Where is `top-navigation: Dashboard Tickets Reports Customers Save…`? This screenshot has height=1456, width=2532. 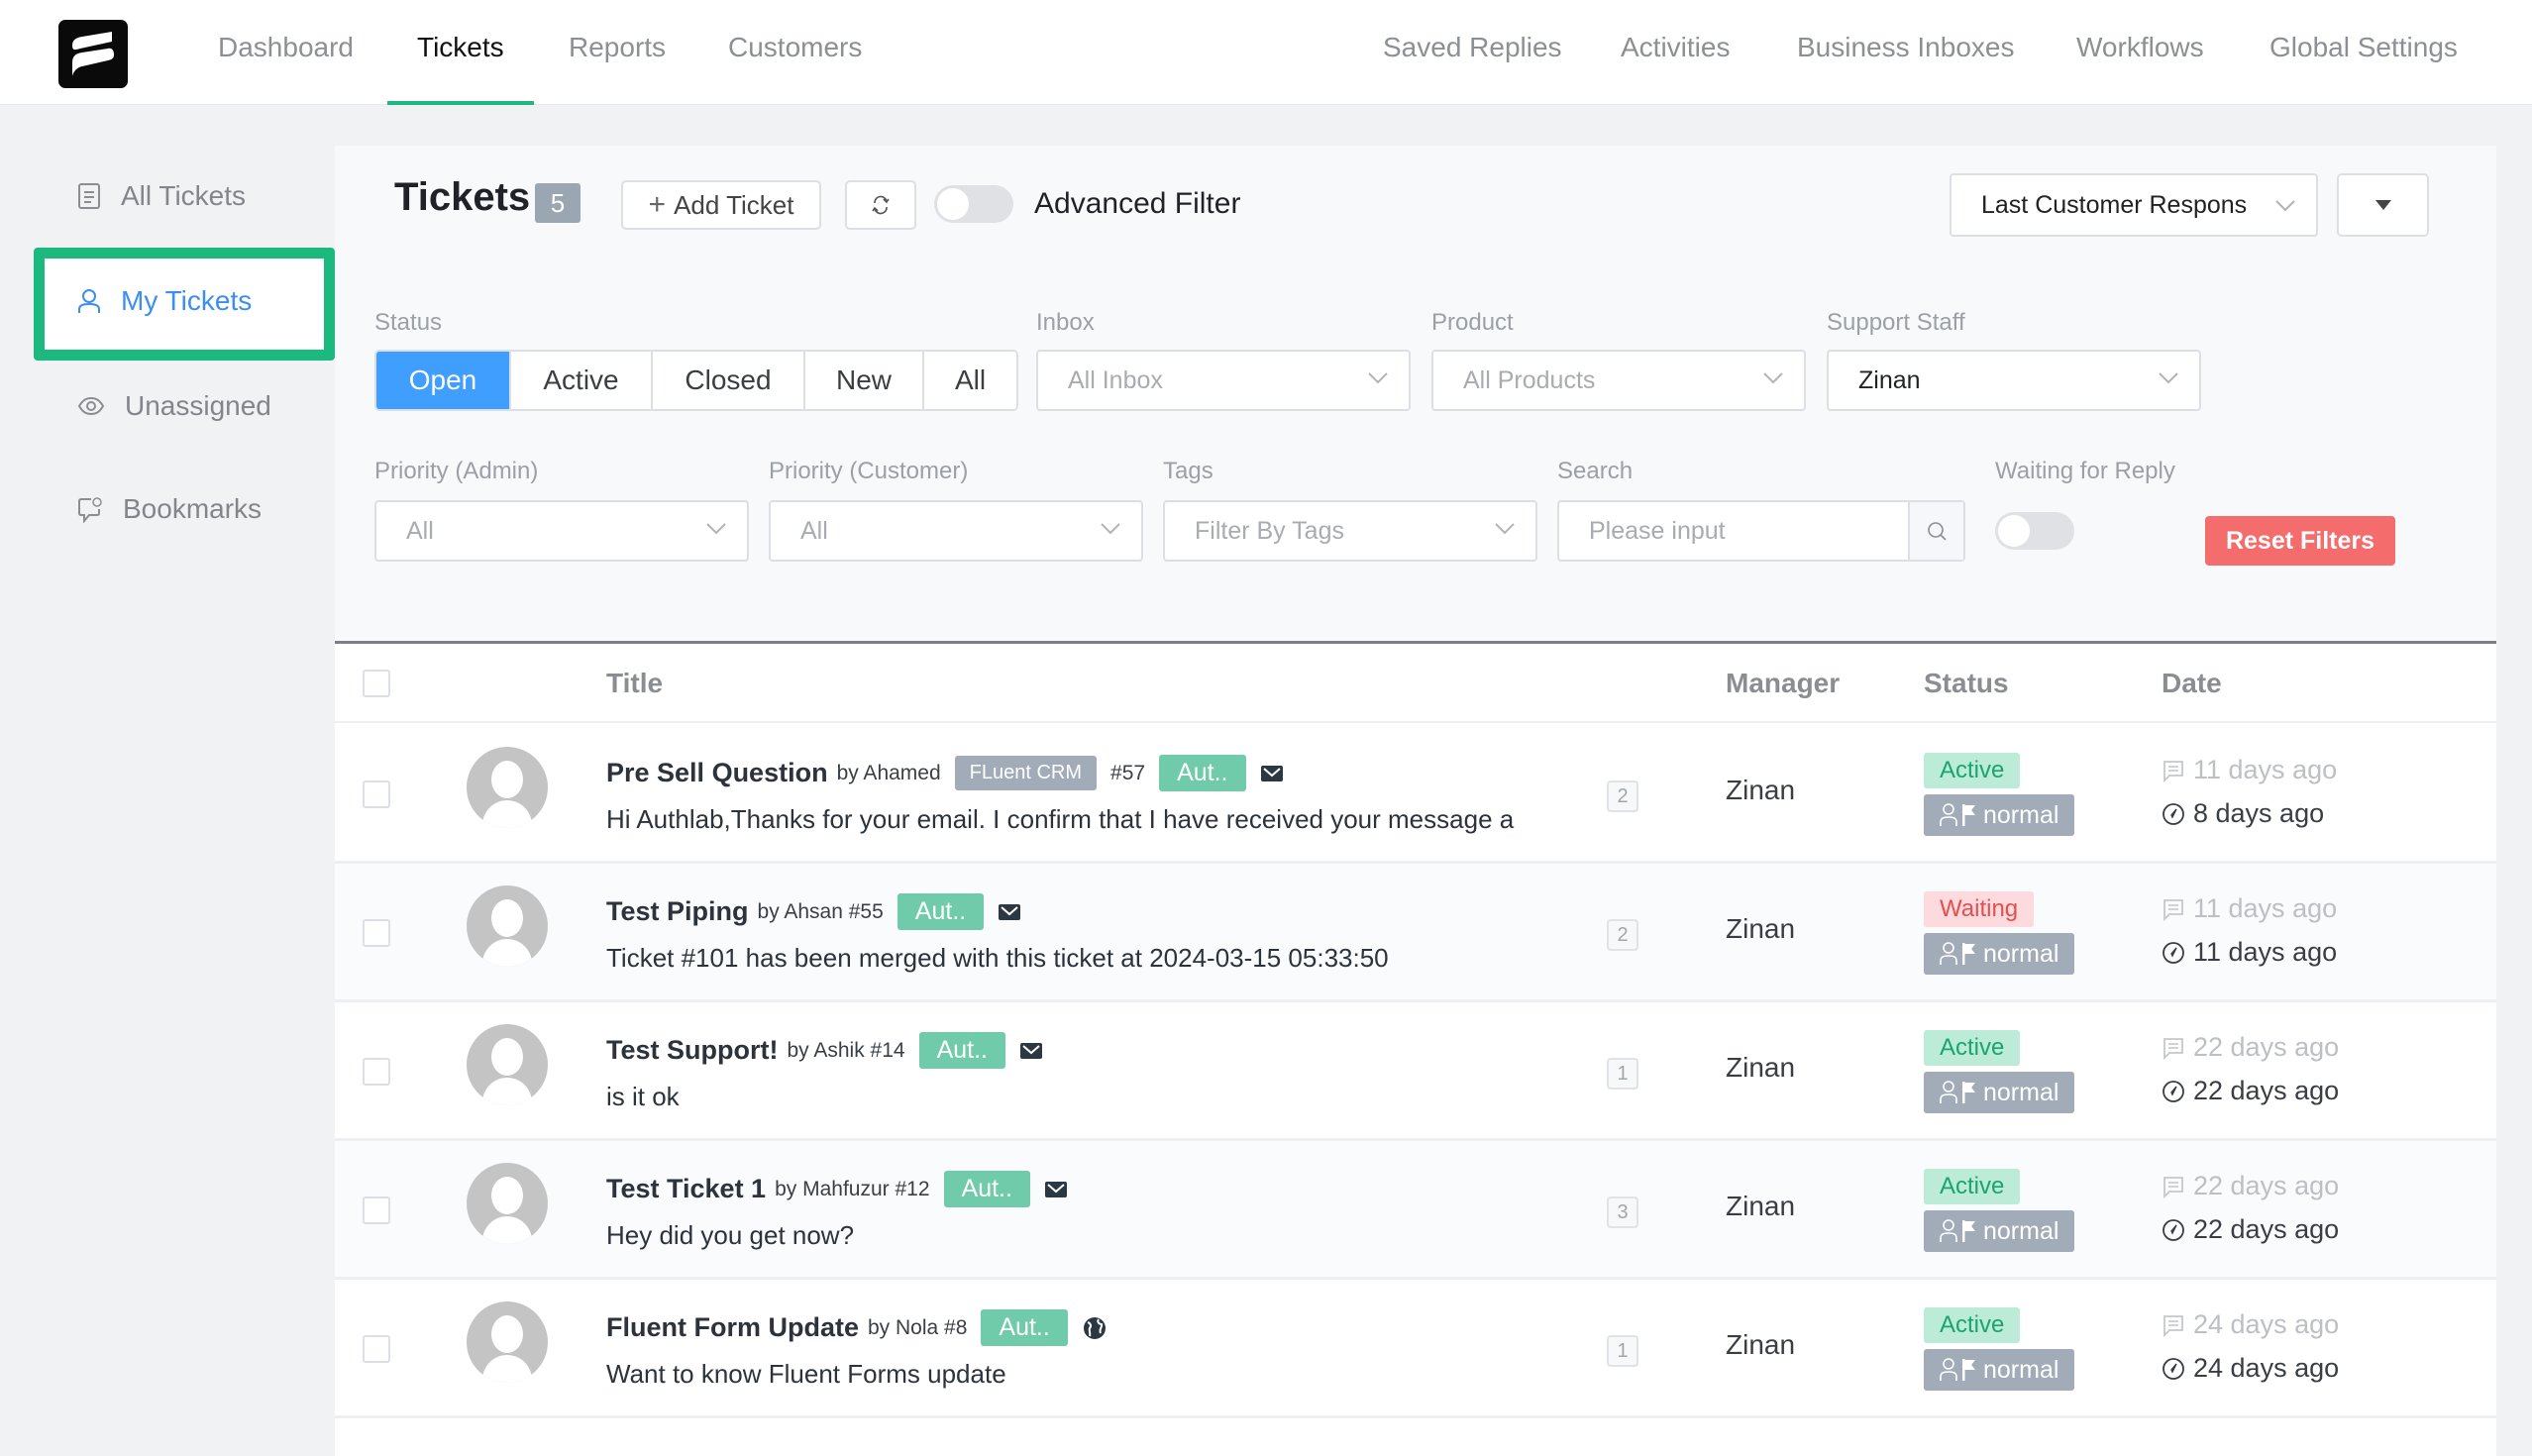
top-navigation: Dashboard Tickets Reports Customers Save… is located at coordinates (1266, 52).